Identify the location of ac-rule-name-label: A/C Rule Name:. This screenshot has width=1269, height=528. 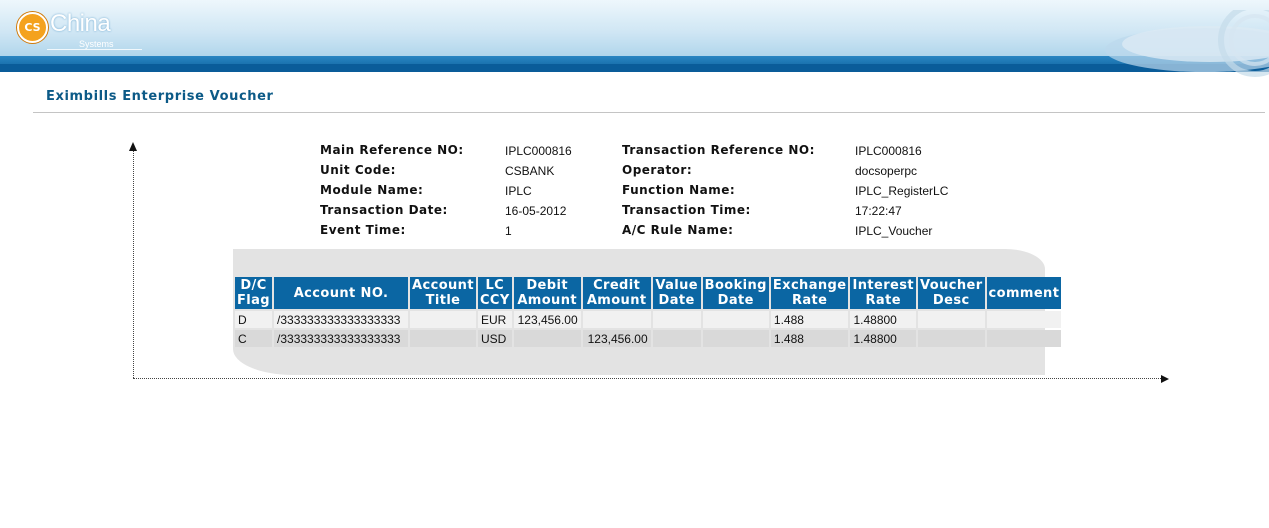
(678, 230).